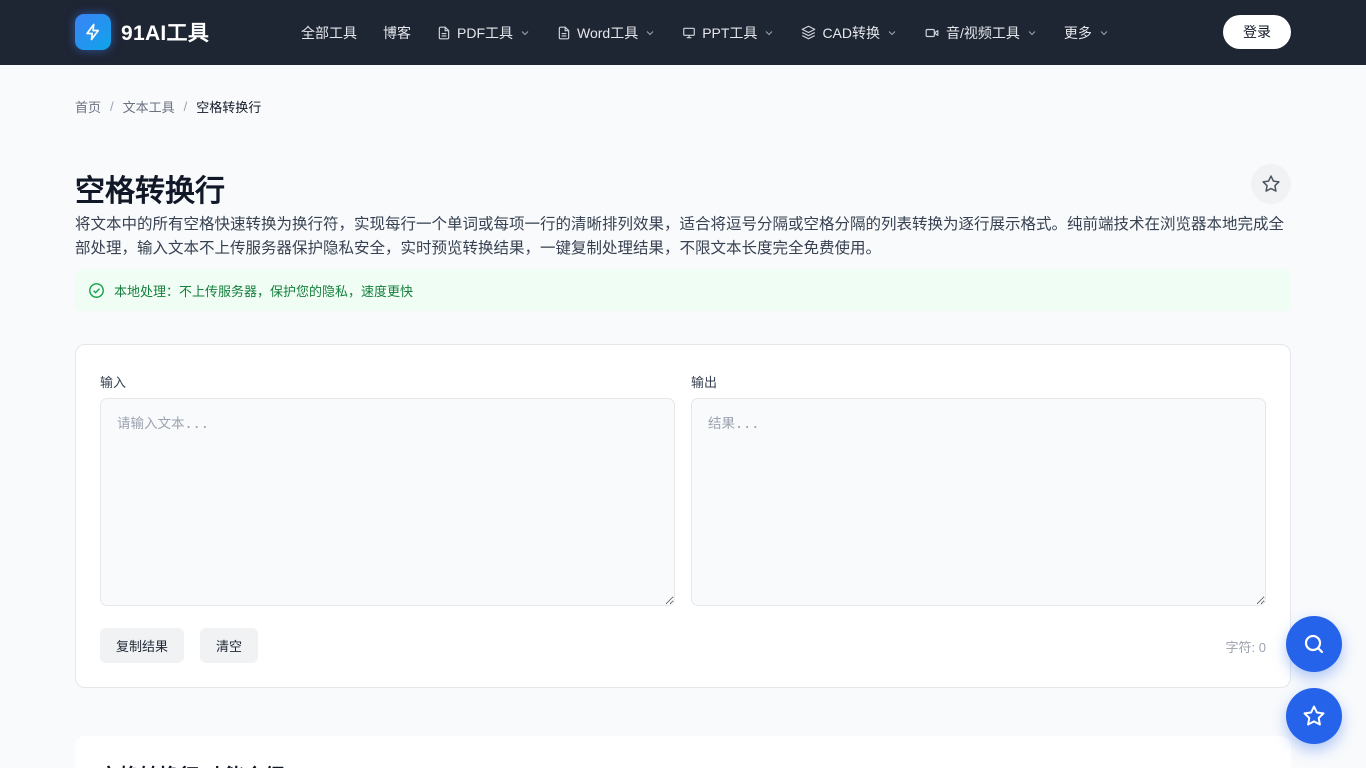 The height and width of the screenshot is (768, 1366). What do you see at coordinates (1245, 647) in the screenshot?
I see `char-count: 字符: 0` at bounding box center [1245, 647].